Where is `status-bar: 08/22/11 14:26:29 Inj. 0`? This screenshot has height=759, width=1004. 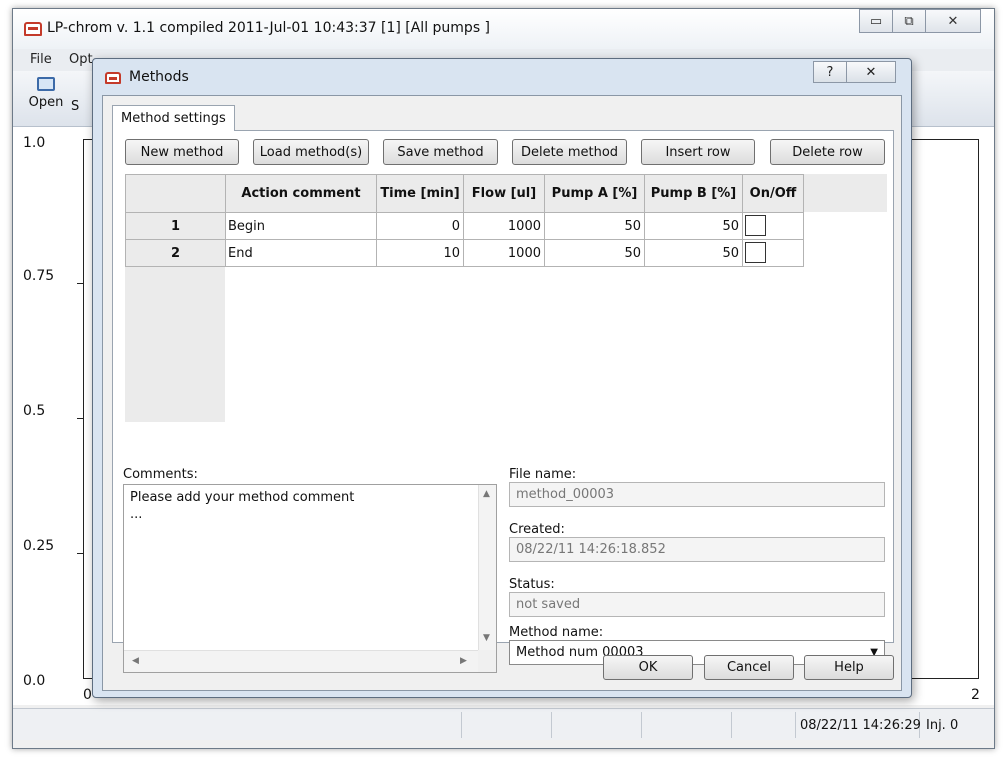
status-bar: 08/22/11 14:26:29 Inj. 0 is located at coordinates (503, 724).